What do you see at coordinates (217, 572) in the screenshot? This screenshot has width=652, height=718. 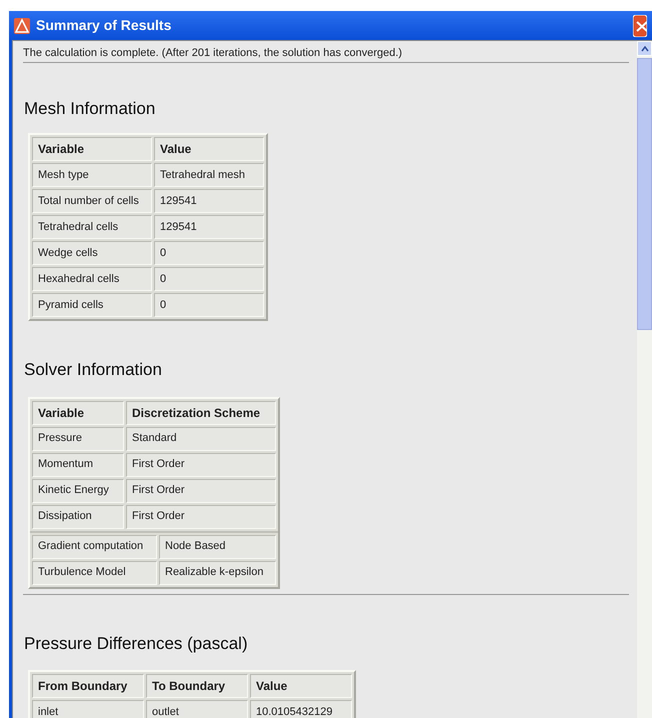 I see `table-cell: Realizable k-epsilon` at bounding box center [217, 572].